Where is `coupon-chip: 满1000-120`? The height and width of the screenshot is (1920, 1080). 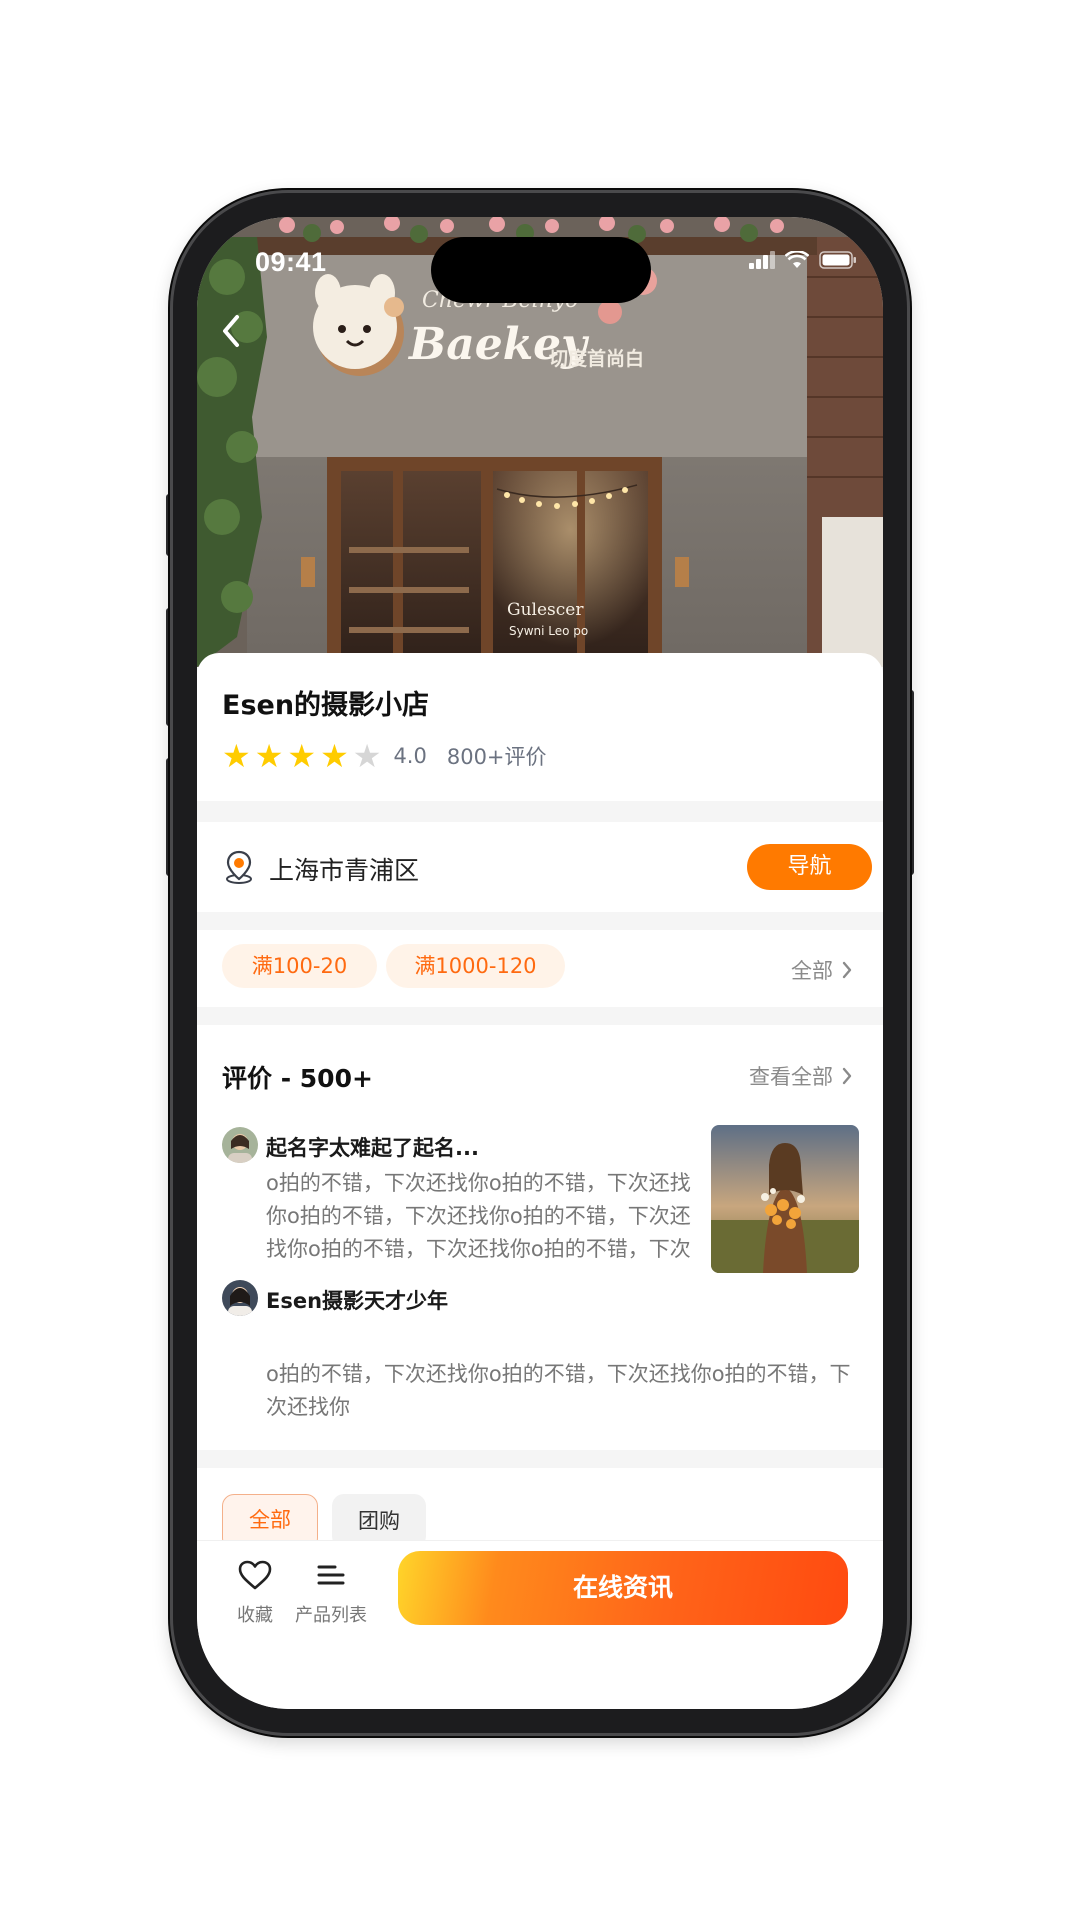
coupon-chip: 满1000-120 is located at coordinates (475, 966).